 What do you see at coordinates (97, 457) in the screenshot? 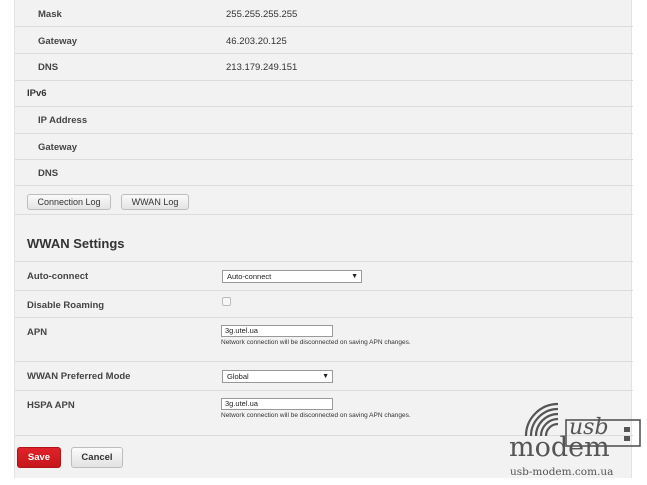
I see `cancel-button: Cancel` at bounding box center [97, 457].